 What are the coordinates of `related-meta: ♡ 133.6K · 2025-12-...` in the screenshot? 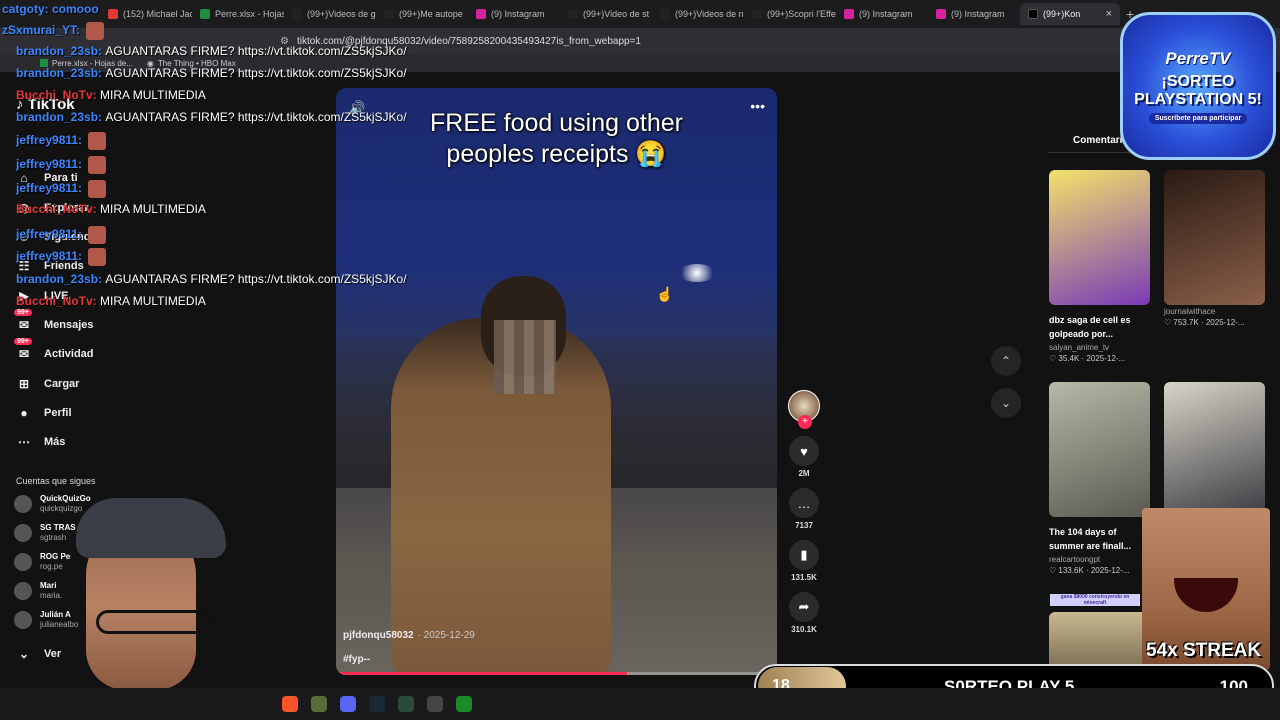 It's located at (1089, 570).